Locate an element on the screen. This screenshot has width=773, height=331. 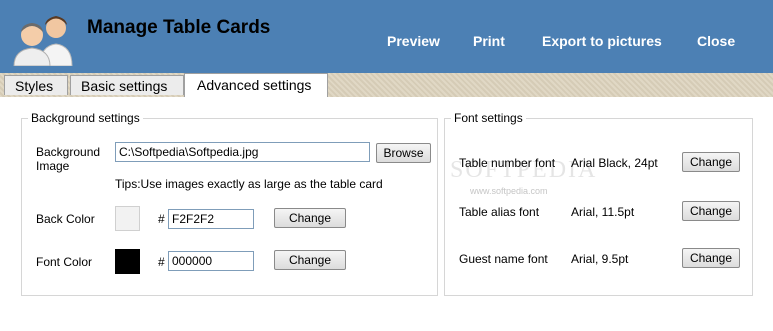
print-button: Print is located at coordinates (489, 41).